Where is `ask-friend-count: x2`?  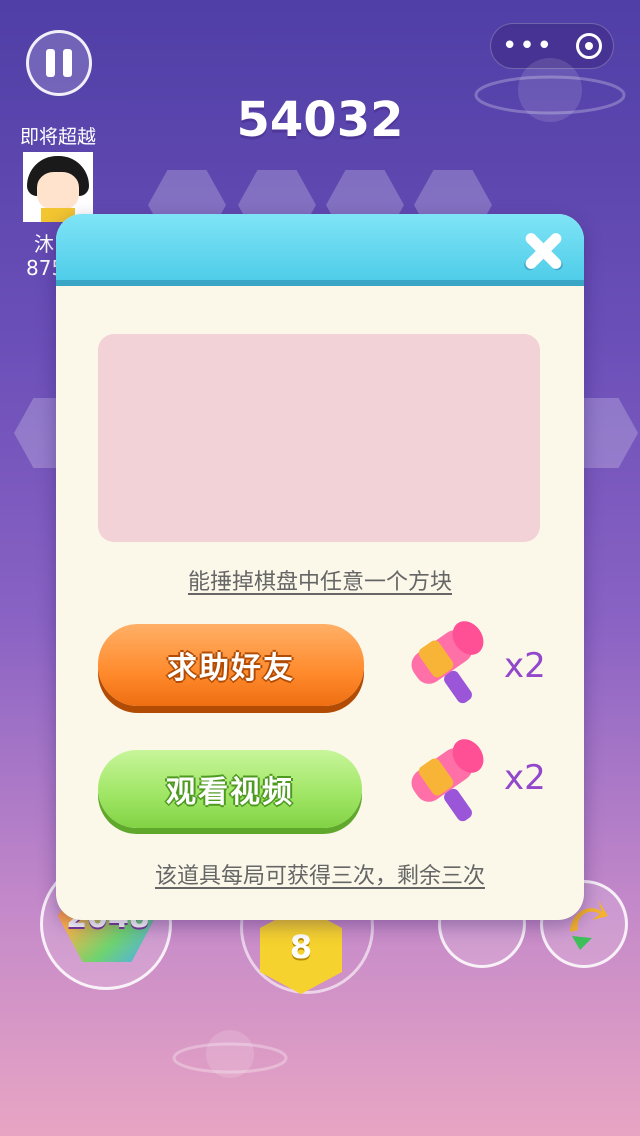
ask-friend-count: x2 is located at coordinates (525, 666).